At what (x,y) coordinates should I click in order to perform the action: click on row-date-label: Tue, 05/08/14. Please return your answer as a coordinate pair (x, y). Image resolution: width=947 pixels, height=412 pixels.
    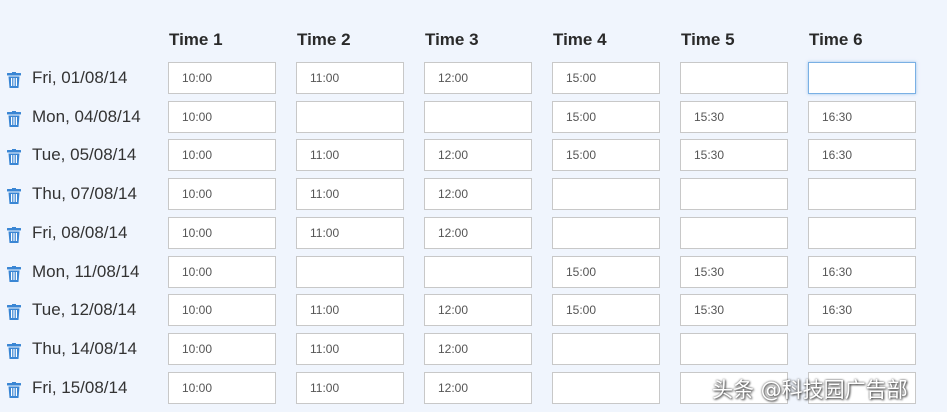
    Looking at the image, I should click on (84, 154).